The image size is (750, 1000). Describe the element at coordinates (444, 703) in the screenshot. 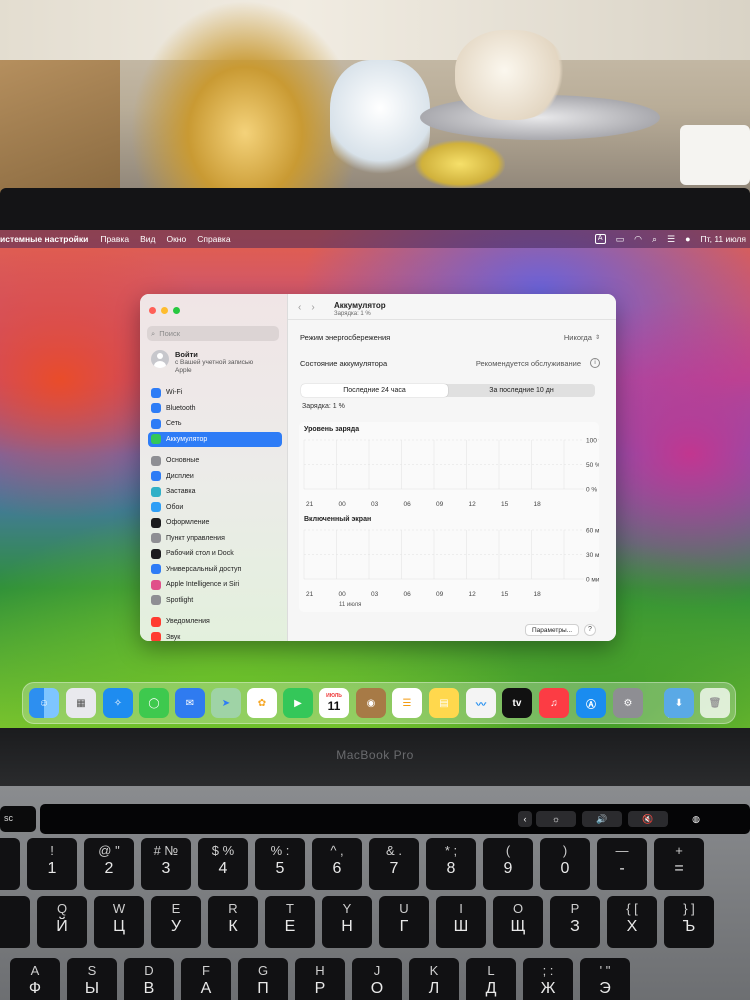

I see `notes-icon: ▤` at that location.